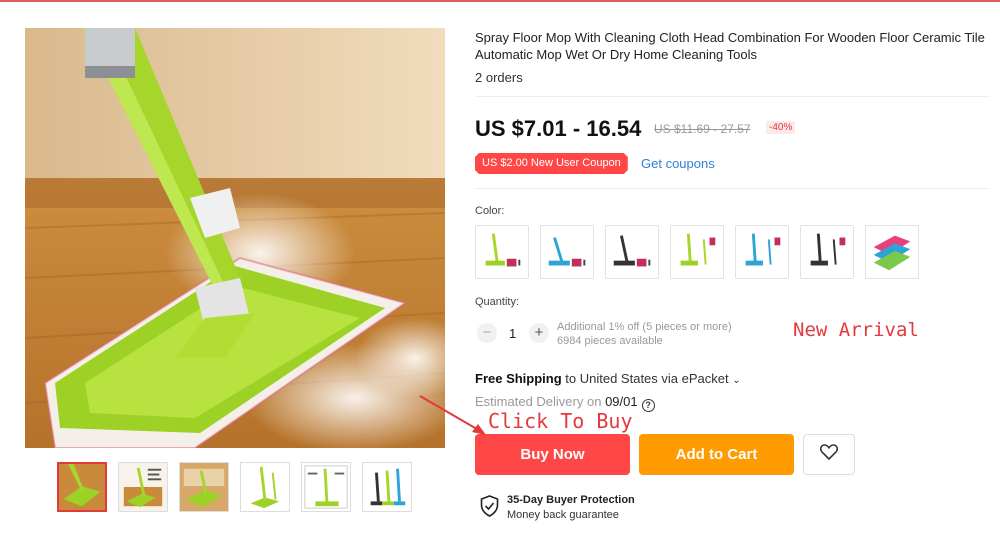 This screenshot has height=538, width=1000. I want to click on swatch-blue-mop, so click(567, 252).